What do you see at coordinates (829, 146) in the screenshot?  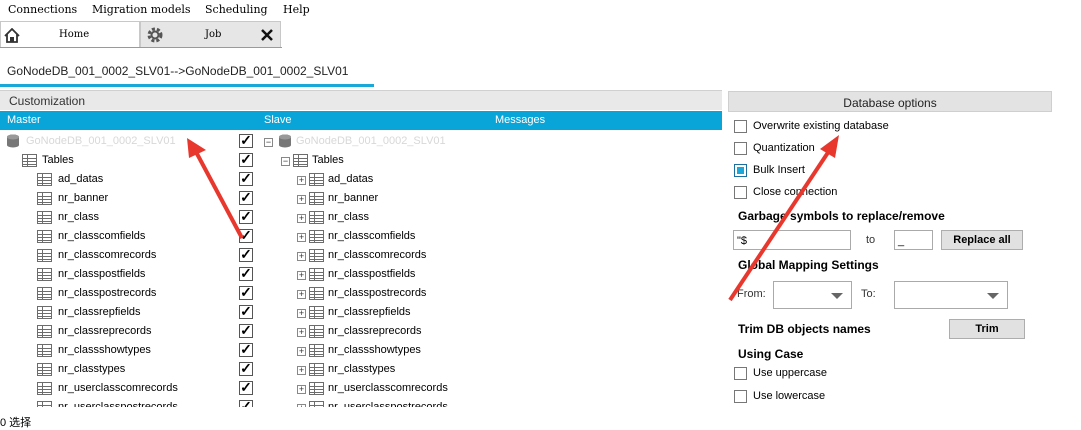 I see `annotation-arrowhead-right` at bounding box center [829, 146].